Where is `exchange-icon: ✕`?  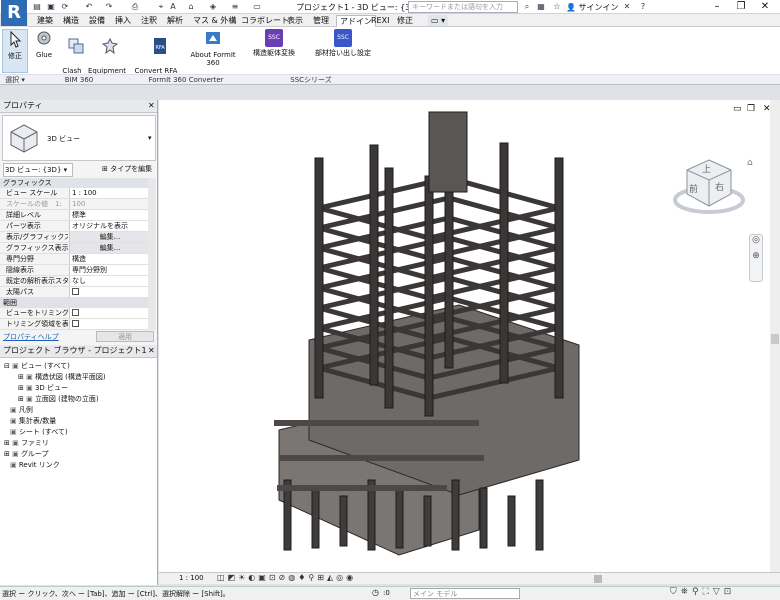 exchange-icon: ✕ is located at coordinates (627, 7).